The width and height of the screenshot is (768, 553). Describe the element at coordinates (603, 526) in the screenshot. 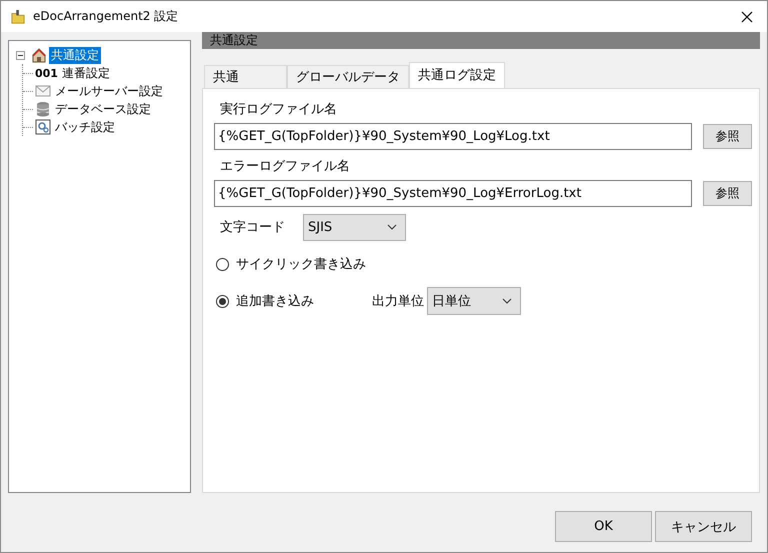

I see `dialog-button: OK` at that location.